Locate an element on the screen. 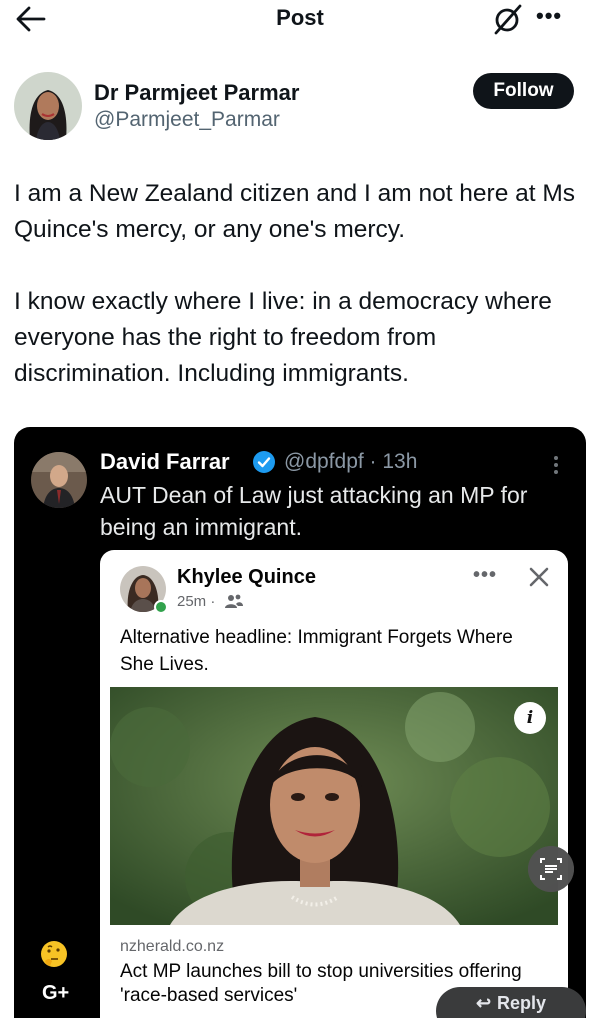 This screenshot has height=1018, width=600. grok-icon is located at coordinates (507, 19).